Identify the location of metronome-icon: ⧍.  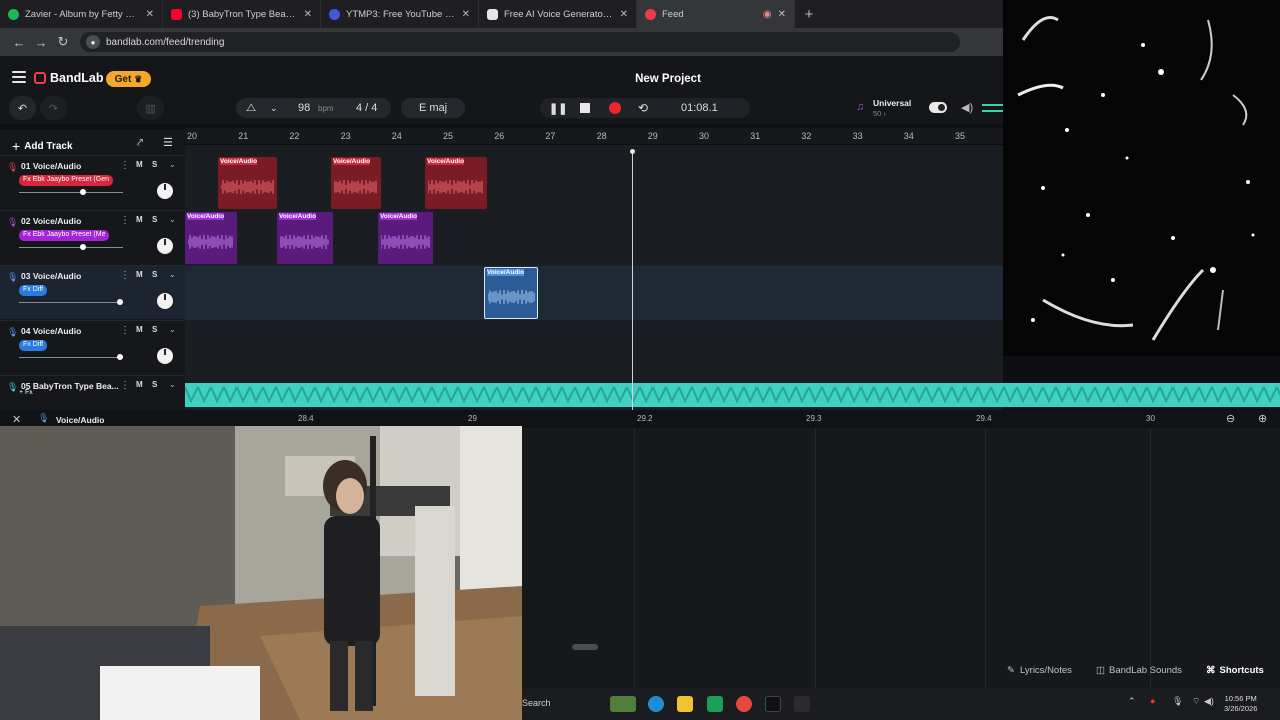
(251, 108).